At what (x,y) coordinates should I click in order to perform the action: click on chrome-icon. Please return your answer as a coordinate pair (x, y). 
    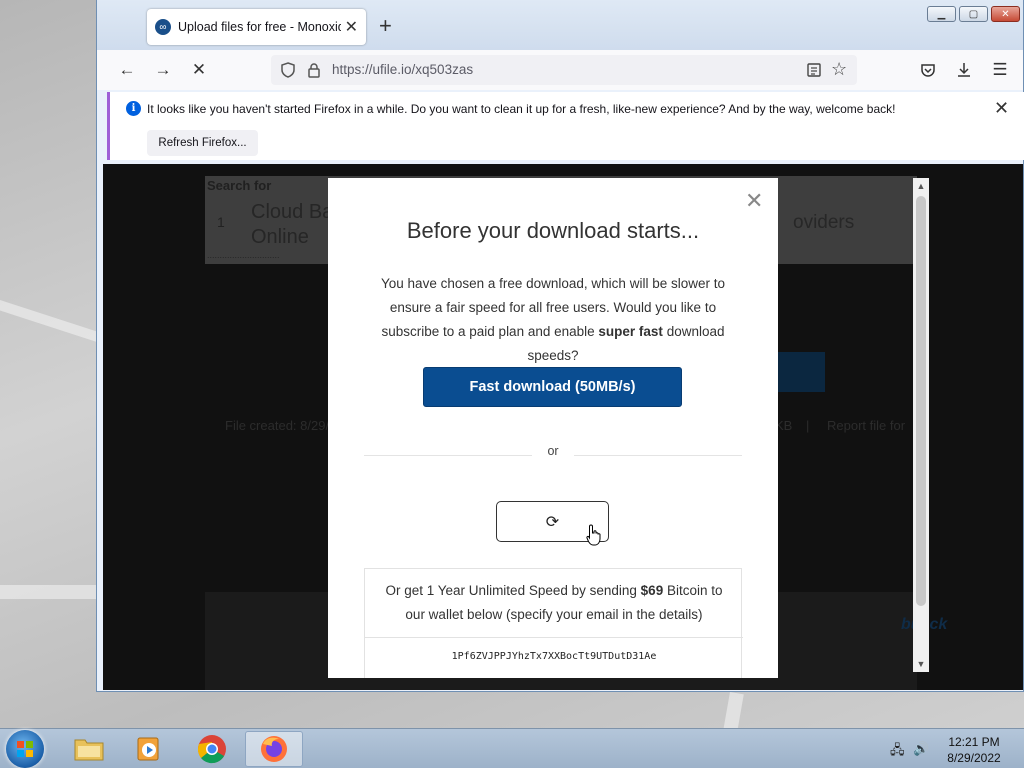
    Looking at the image, I should click on (211, 749).